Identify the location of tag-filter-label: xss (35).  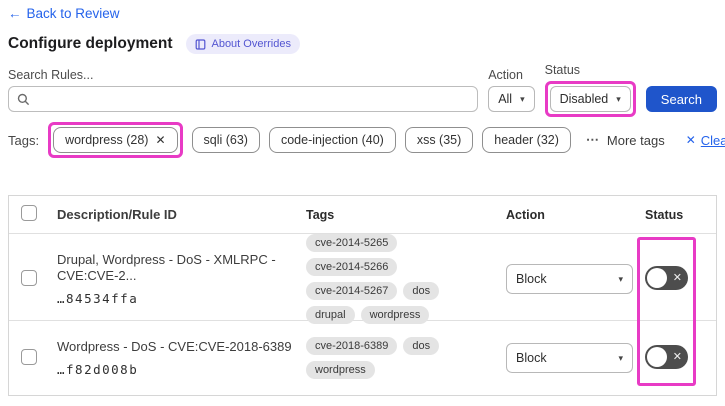
(439, 140).